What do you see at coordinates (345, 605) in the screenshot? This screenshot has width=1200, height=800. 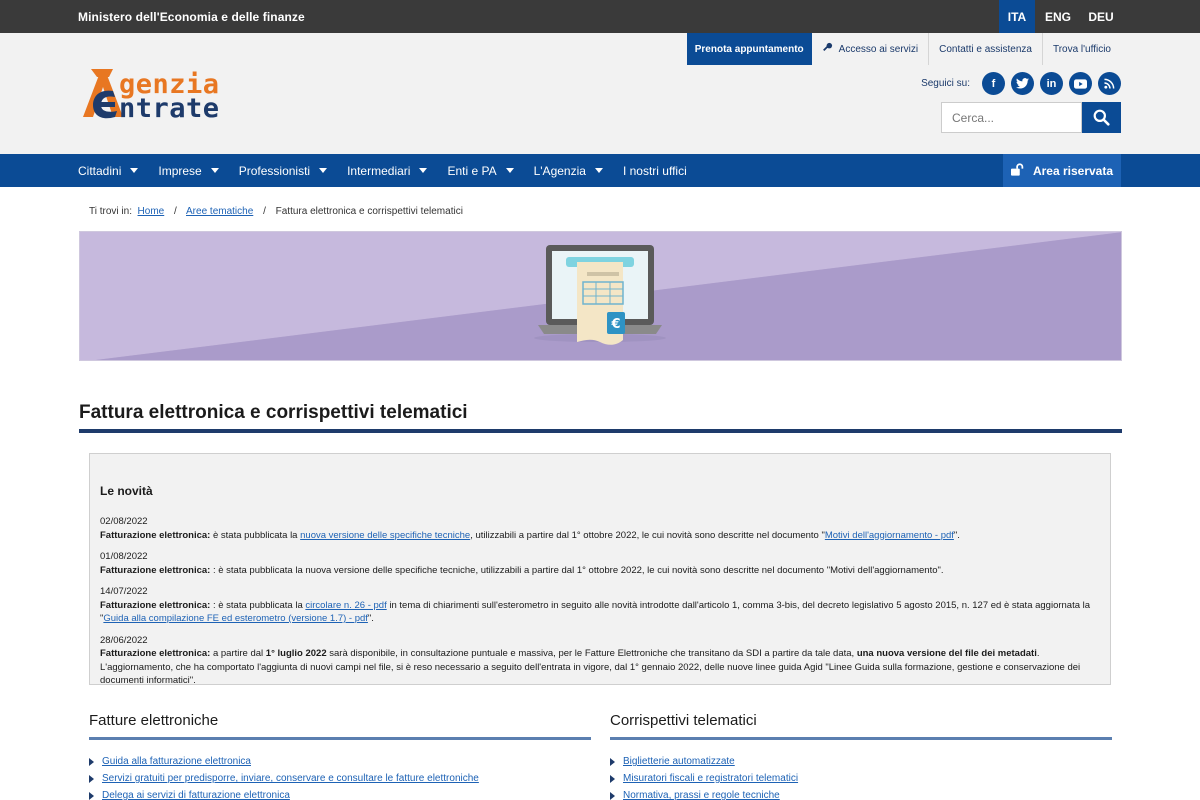 I see `news-link: circolare n. 26 - pdf` at bounding box center [345, 605].